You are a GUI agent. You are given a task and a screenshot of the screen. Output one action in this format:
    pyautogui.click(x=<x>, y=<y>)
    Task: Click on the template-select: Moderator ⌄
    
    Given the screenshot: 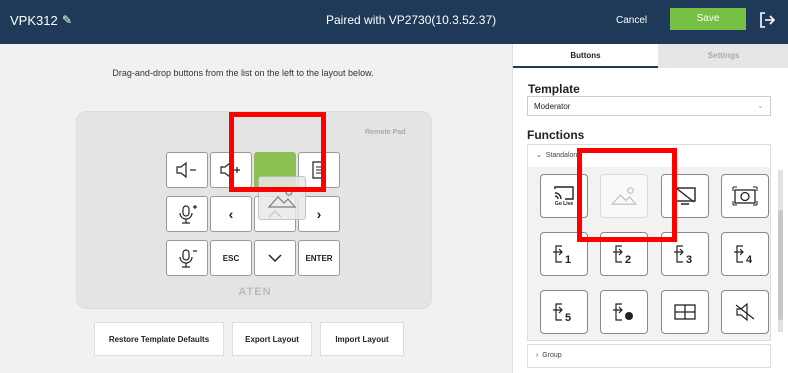 What is the action you would take?
    pyautogui.click(x=649, y=106)
    